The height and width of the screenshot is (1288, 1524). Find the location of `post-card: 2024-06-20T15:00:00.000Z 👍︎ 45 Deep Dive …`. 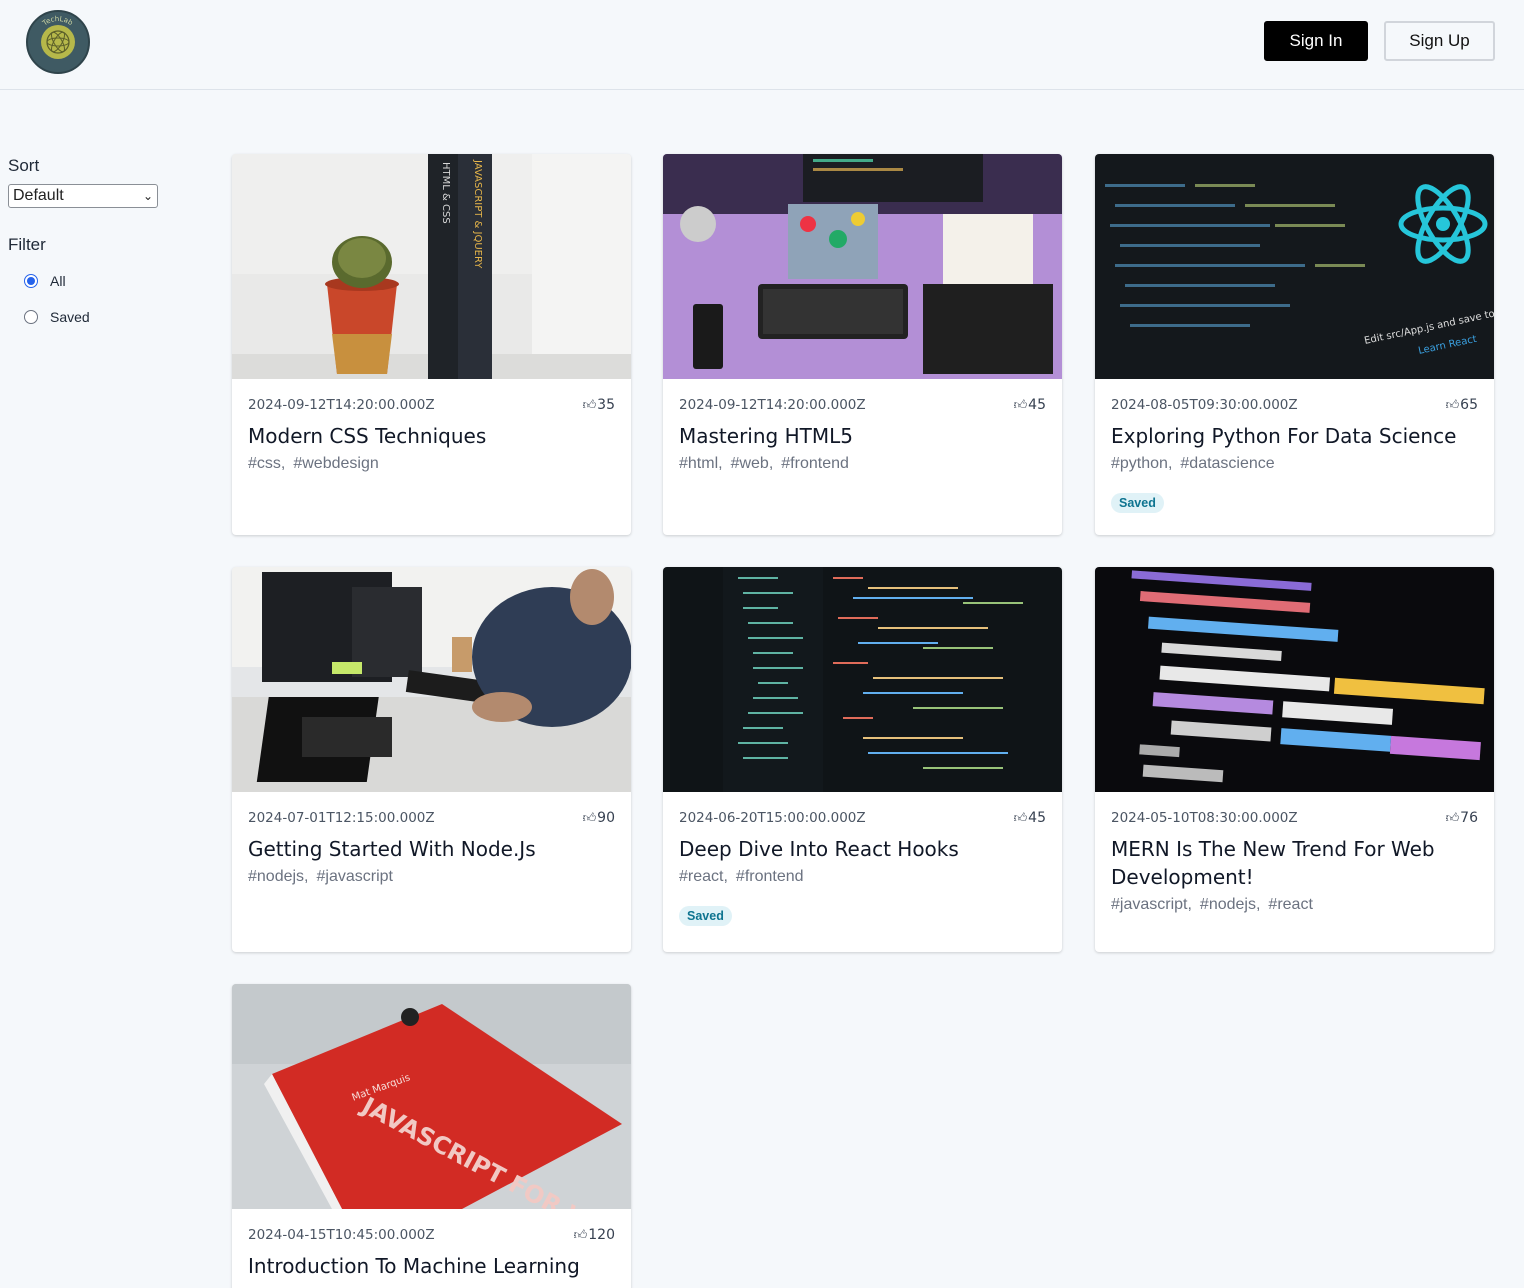

post-card: 2024-06-20T15:00:00.000Z 👍︎ 45 Deep Dive … is located at coordinates (862, 759).